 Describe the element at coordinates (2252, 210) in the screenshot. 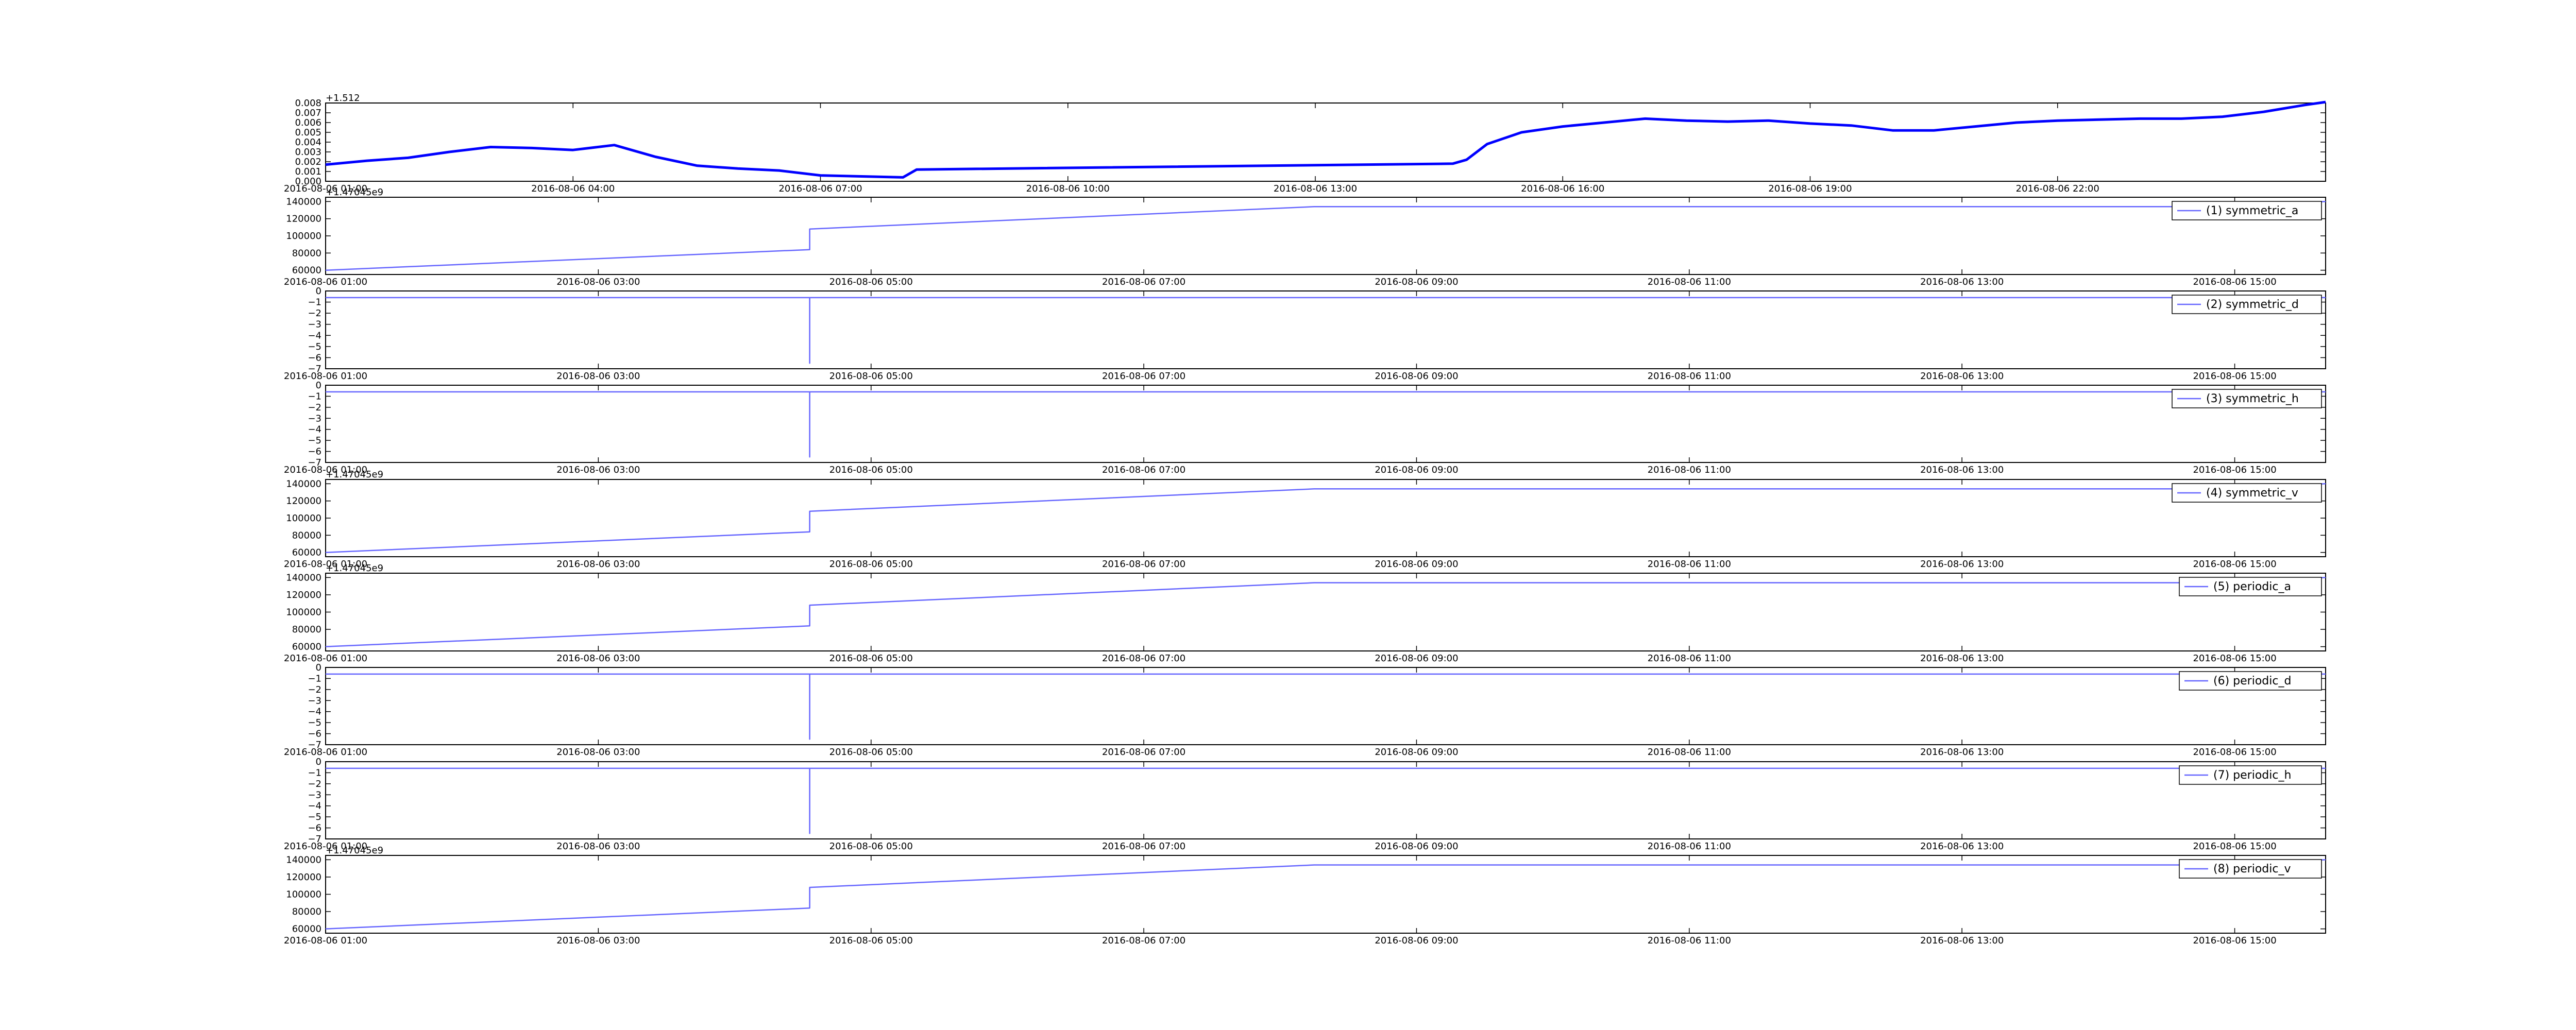

I see `legend-label: (1) symmetric_a` at that location.